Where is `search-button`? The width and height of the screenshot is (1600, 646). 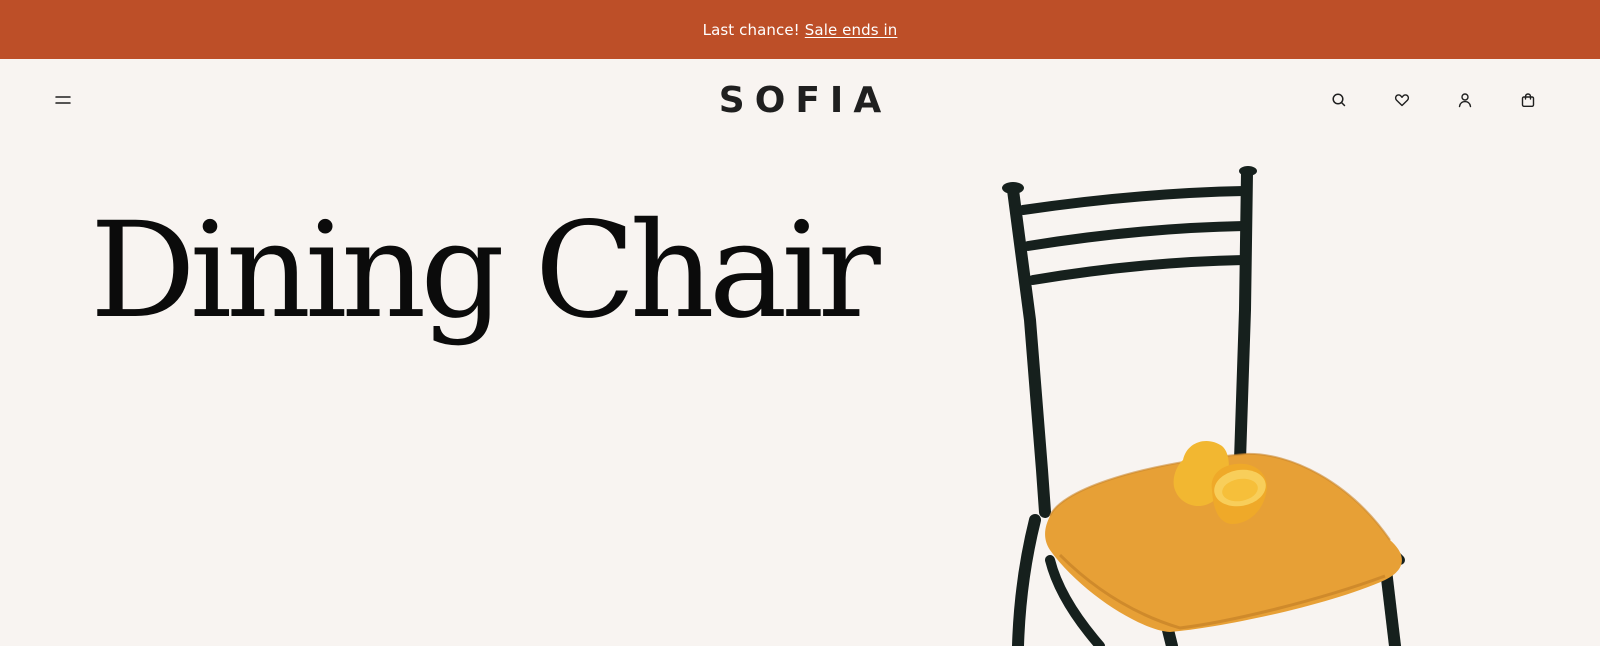
search-button is located at coordinates (1339, 100).